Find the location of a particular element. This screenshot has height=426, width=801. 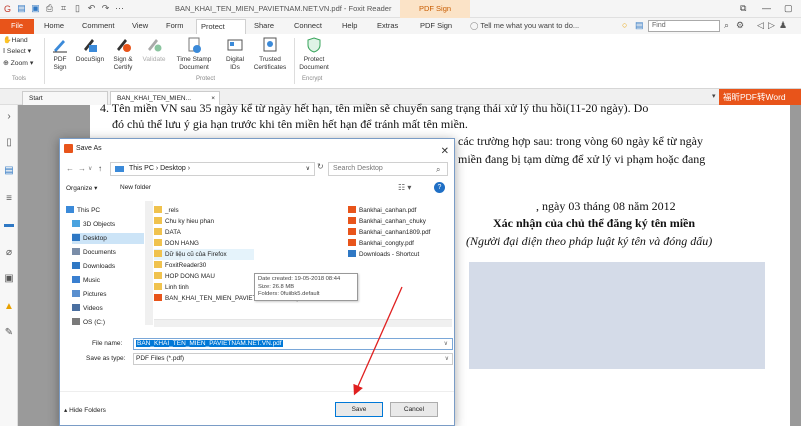

digital-id-icon is located at coordinates (235, 45).